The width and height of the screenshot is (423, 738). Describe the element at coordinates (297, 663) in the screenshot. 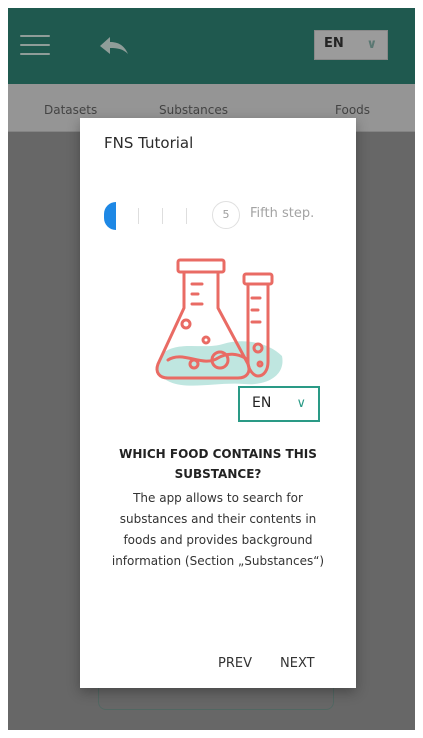

I see `next-button: NEXT` at that location.